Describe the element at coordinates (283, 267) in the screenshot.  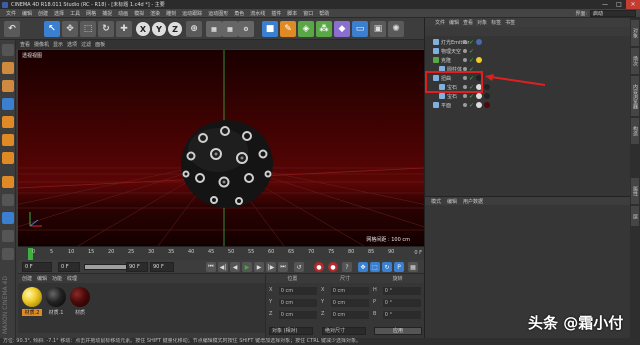
I see `go-to-end-icon: ⏭` at that location.